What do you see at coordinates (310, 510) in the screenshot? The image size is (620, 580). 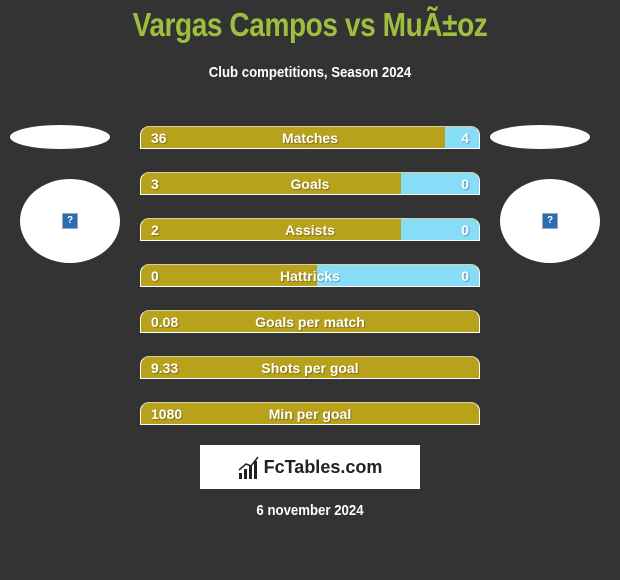 I see `date-label: 6 november 2024` at bounding box center [310, 510].